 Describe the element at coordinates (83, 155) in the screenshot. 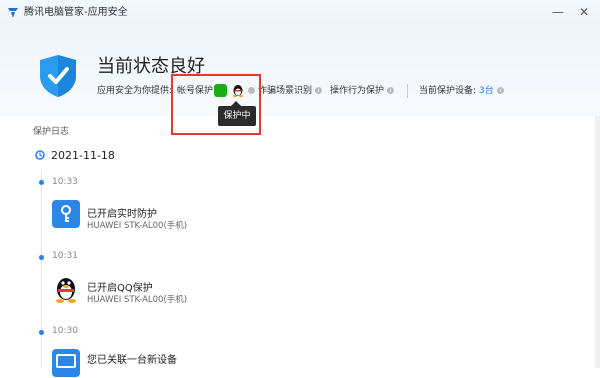

I see `log-date: 2021-11-18` at that location.